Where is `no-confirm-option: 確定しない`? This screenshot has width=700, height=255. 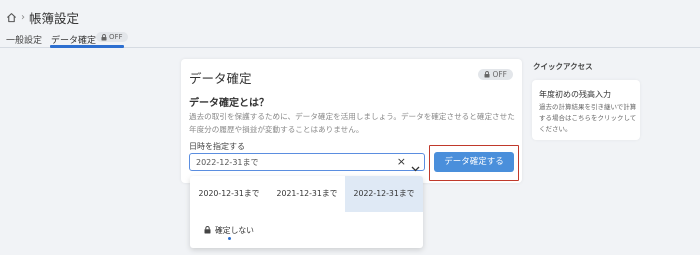 no-confirm-option: 確定しない is located at coordinates (229, 230).